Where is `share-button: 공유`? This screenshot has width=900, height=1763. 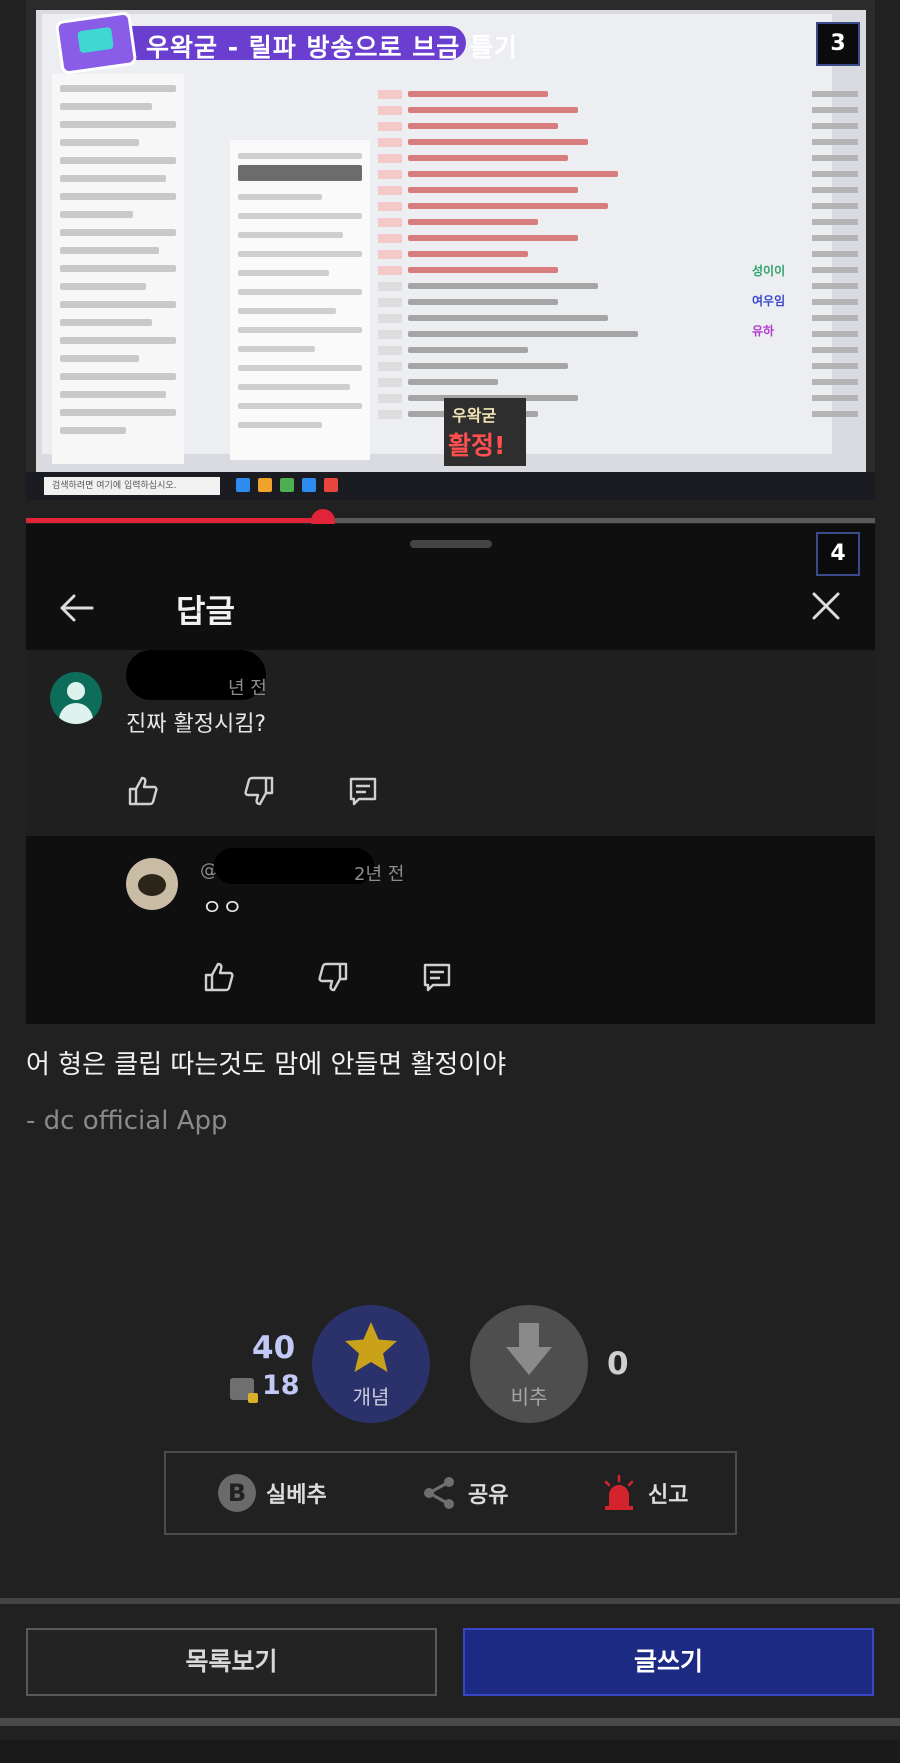 share-button: 공유 is located at coordinates (464, 1493).